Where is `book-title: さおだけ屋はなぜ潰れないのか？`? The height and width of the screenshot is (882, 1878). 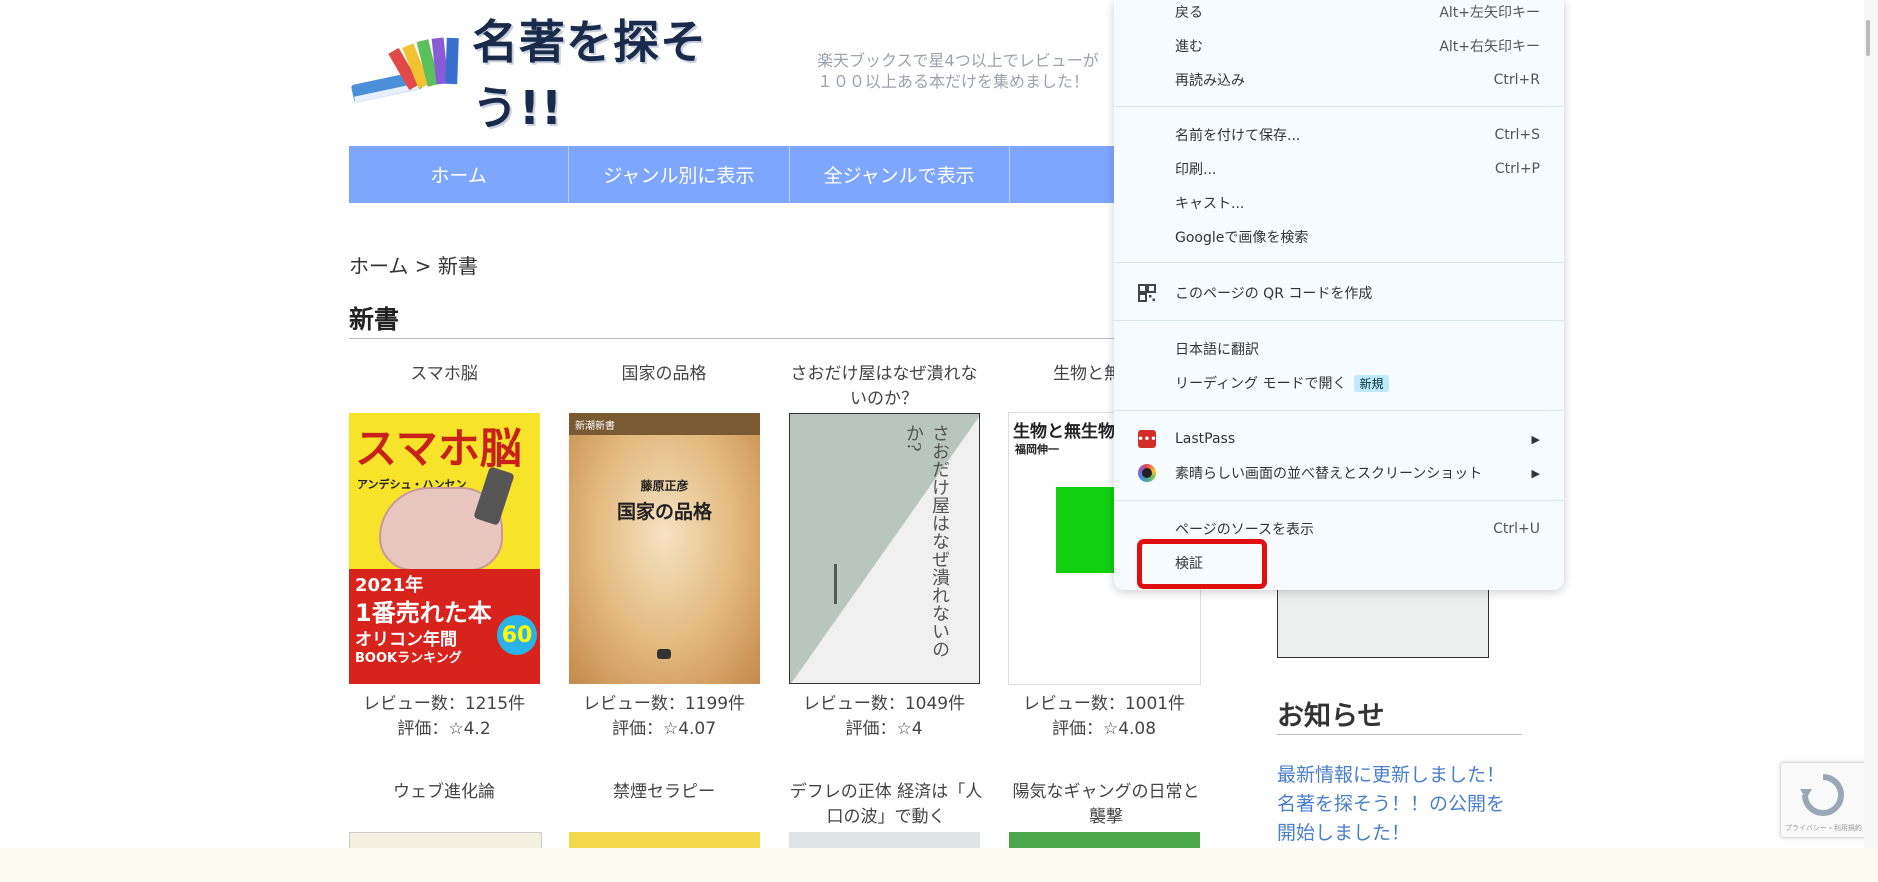
book-title: さおだけ屋はなぜ潰れないのか？ is located at coordinates (884, 387).